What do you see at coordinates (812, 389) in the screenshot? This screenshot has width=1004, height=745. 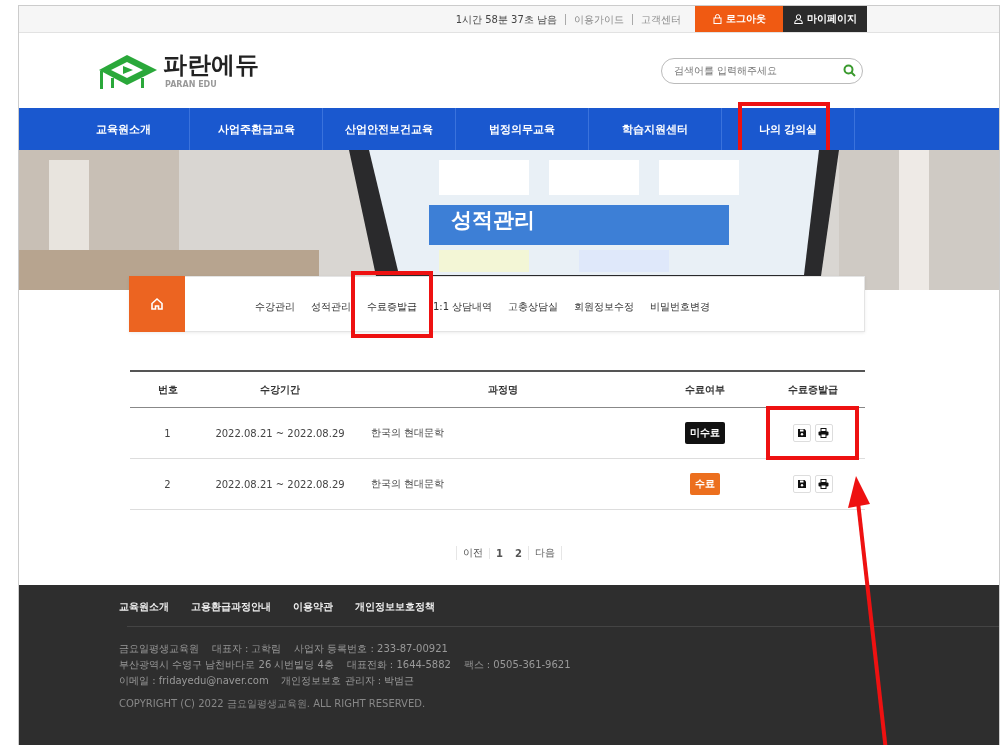 I see `column-header: 수료증발급` at bounding box center [812, 389].